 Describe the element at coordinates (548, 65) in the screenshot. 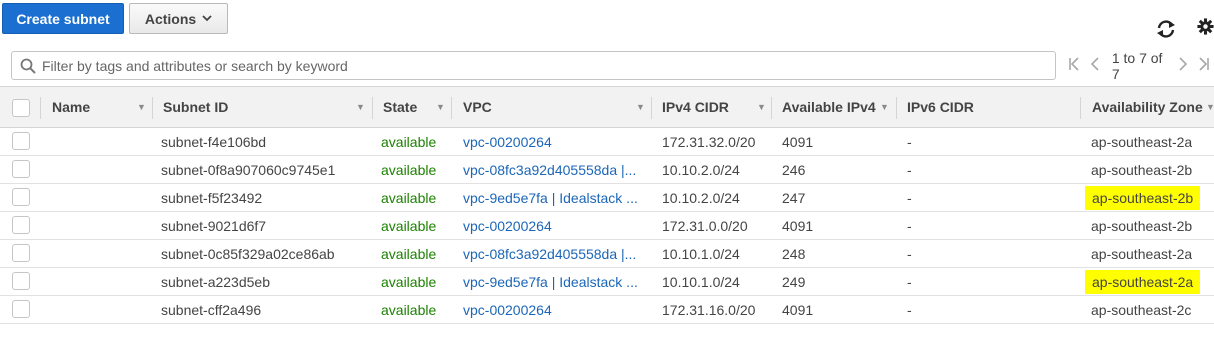

I see `filter-input` at that location.